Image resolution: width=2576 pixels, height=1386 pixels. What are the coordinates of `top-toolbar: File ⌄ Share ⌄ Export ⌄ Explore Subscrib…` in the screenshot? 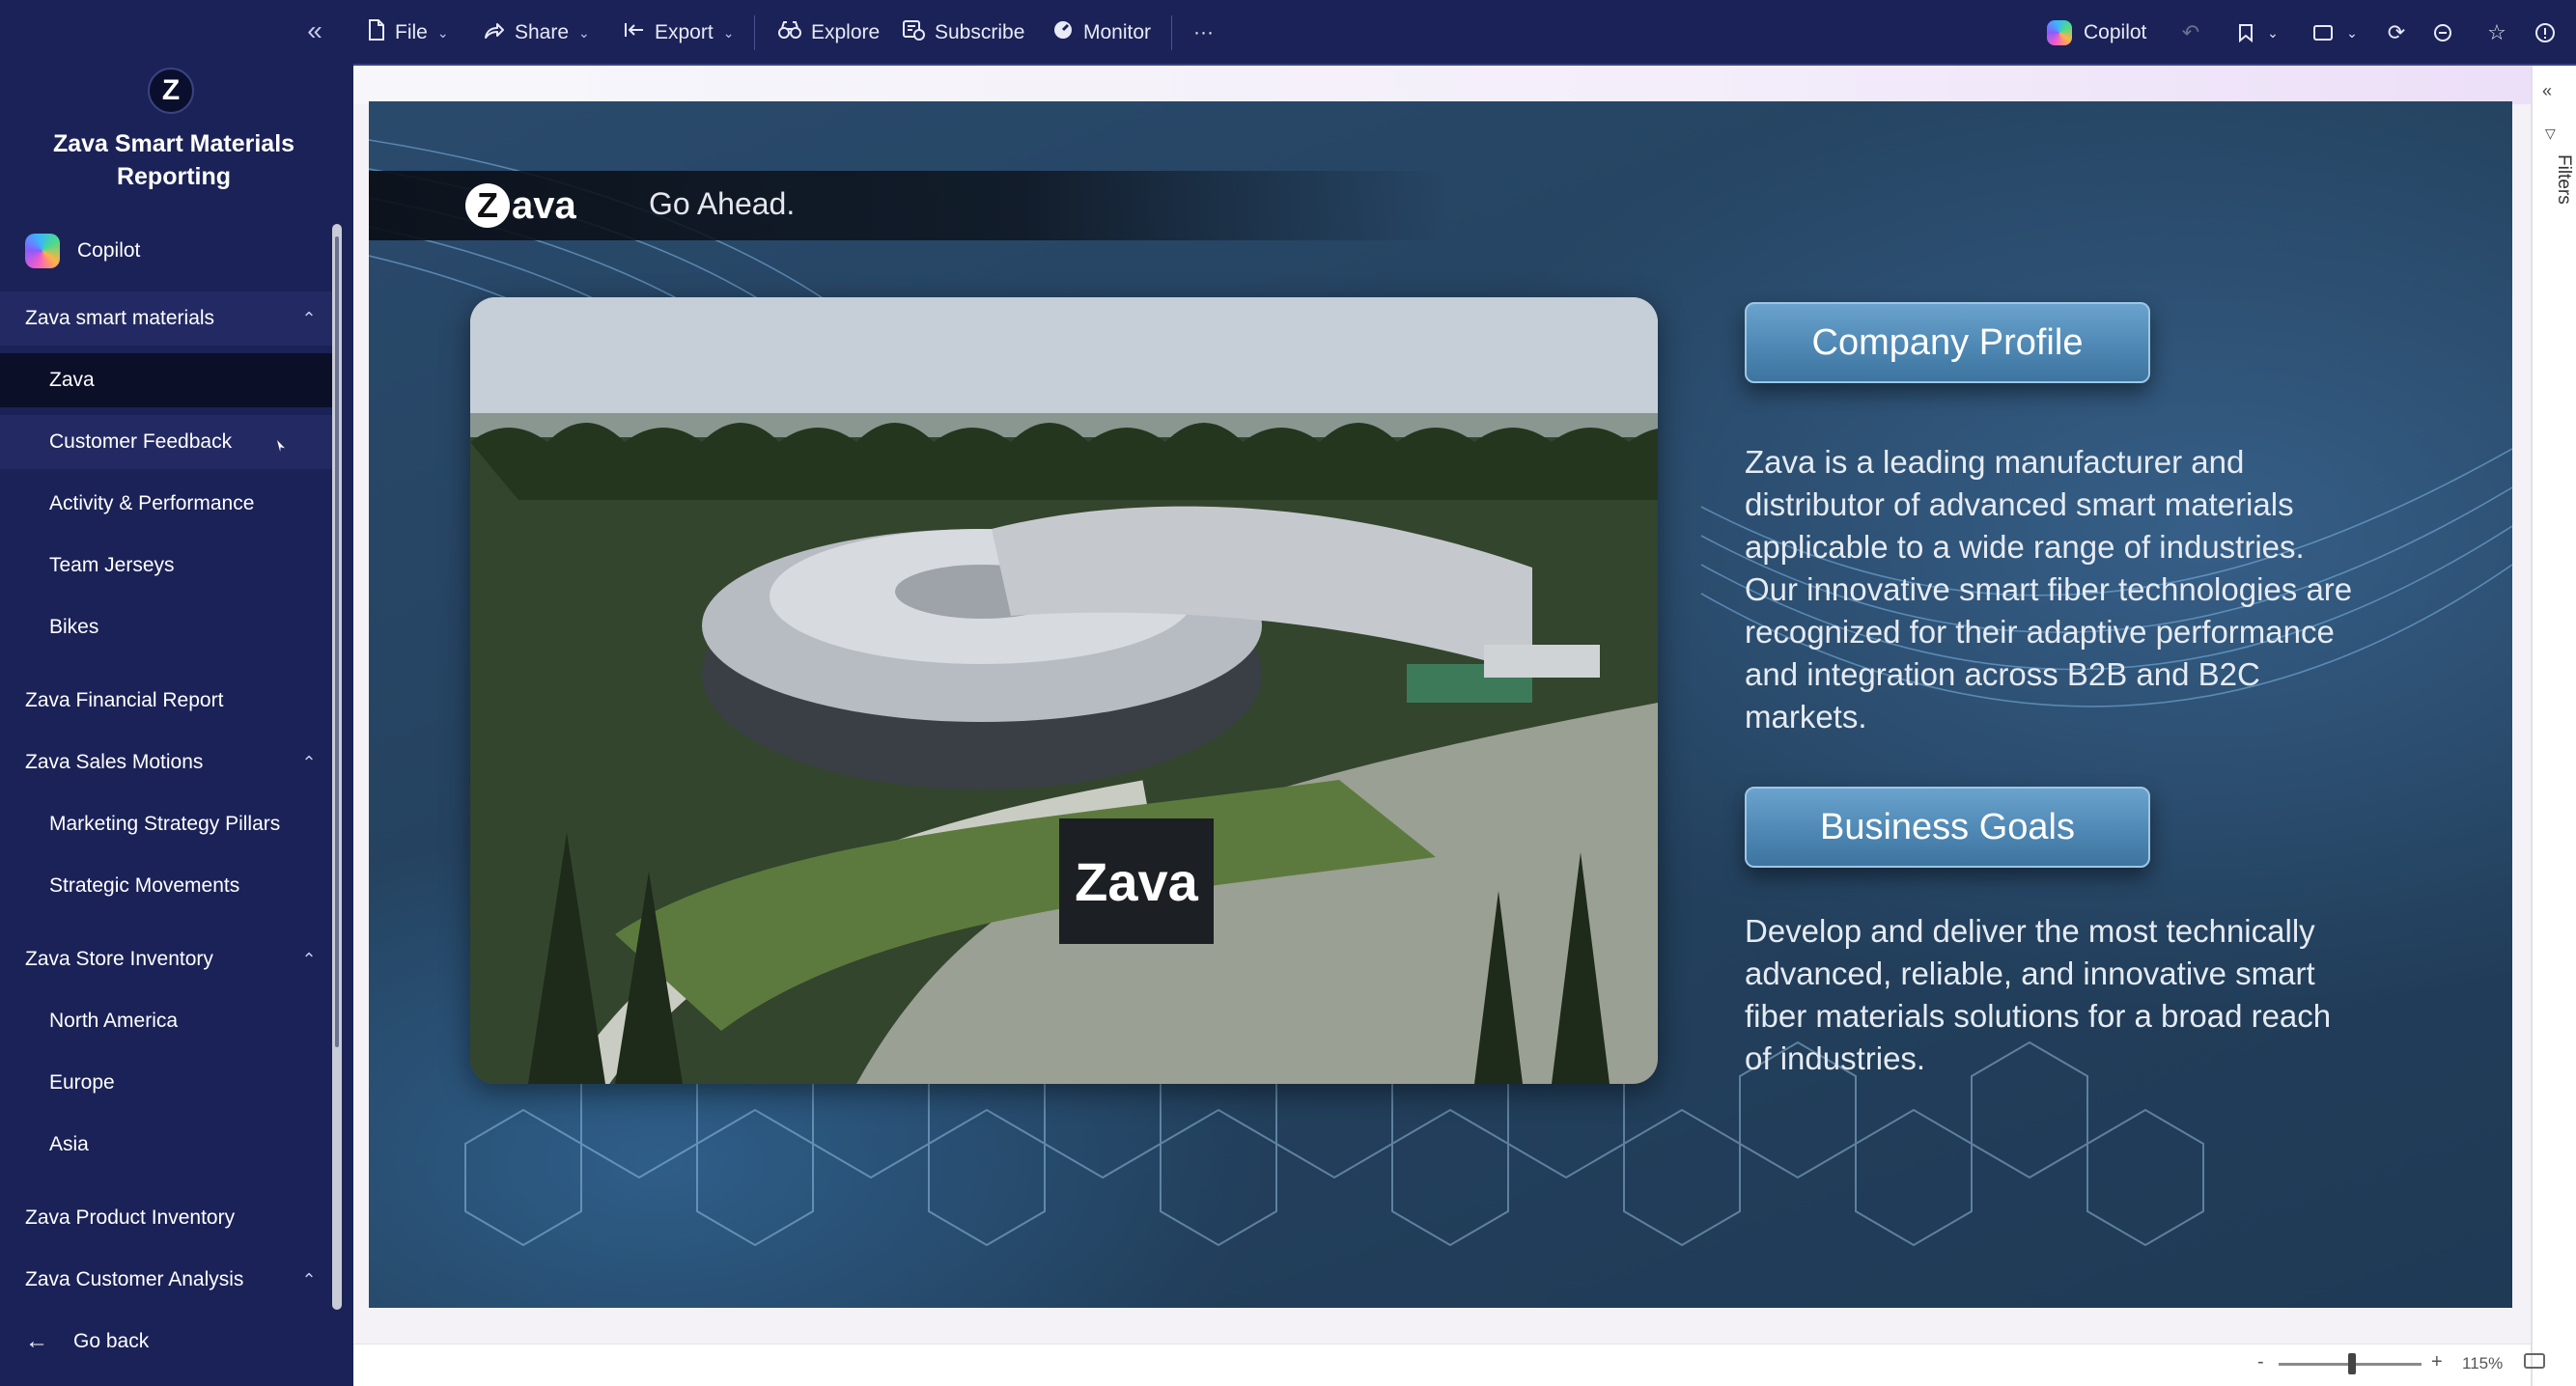 It's located at (1465, 33).